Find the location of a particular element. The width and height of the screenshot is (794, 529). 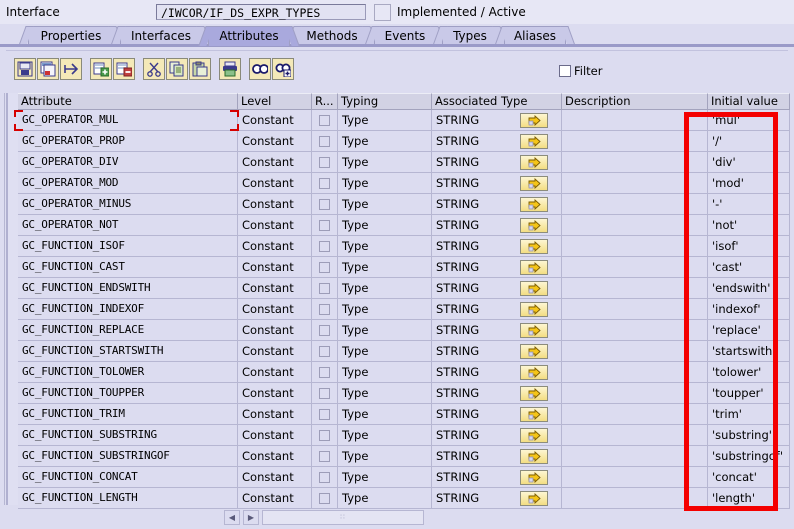

find-next-icon is located at coordinates (283, 69).